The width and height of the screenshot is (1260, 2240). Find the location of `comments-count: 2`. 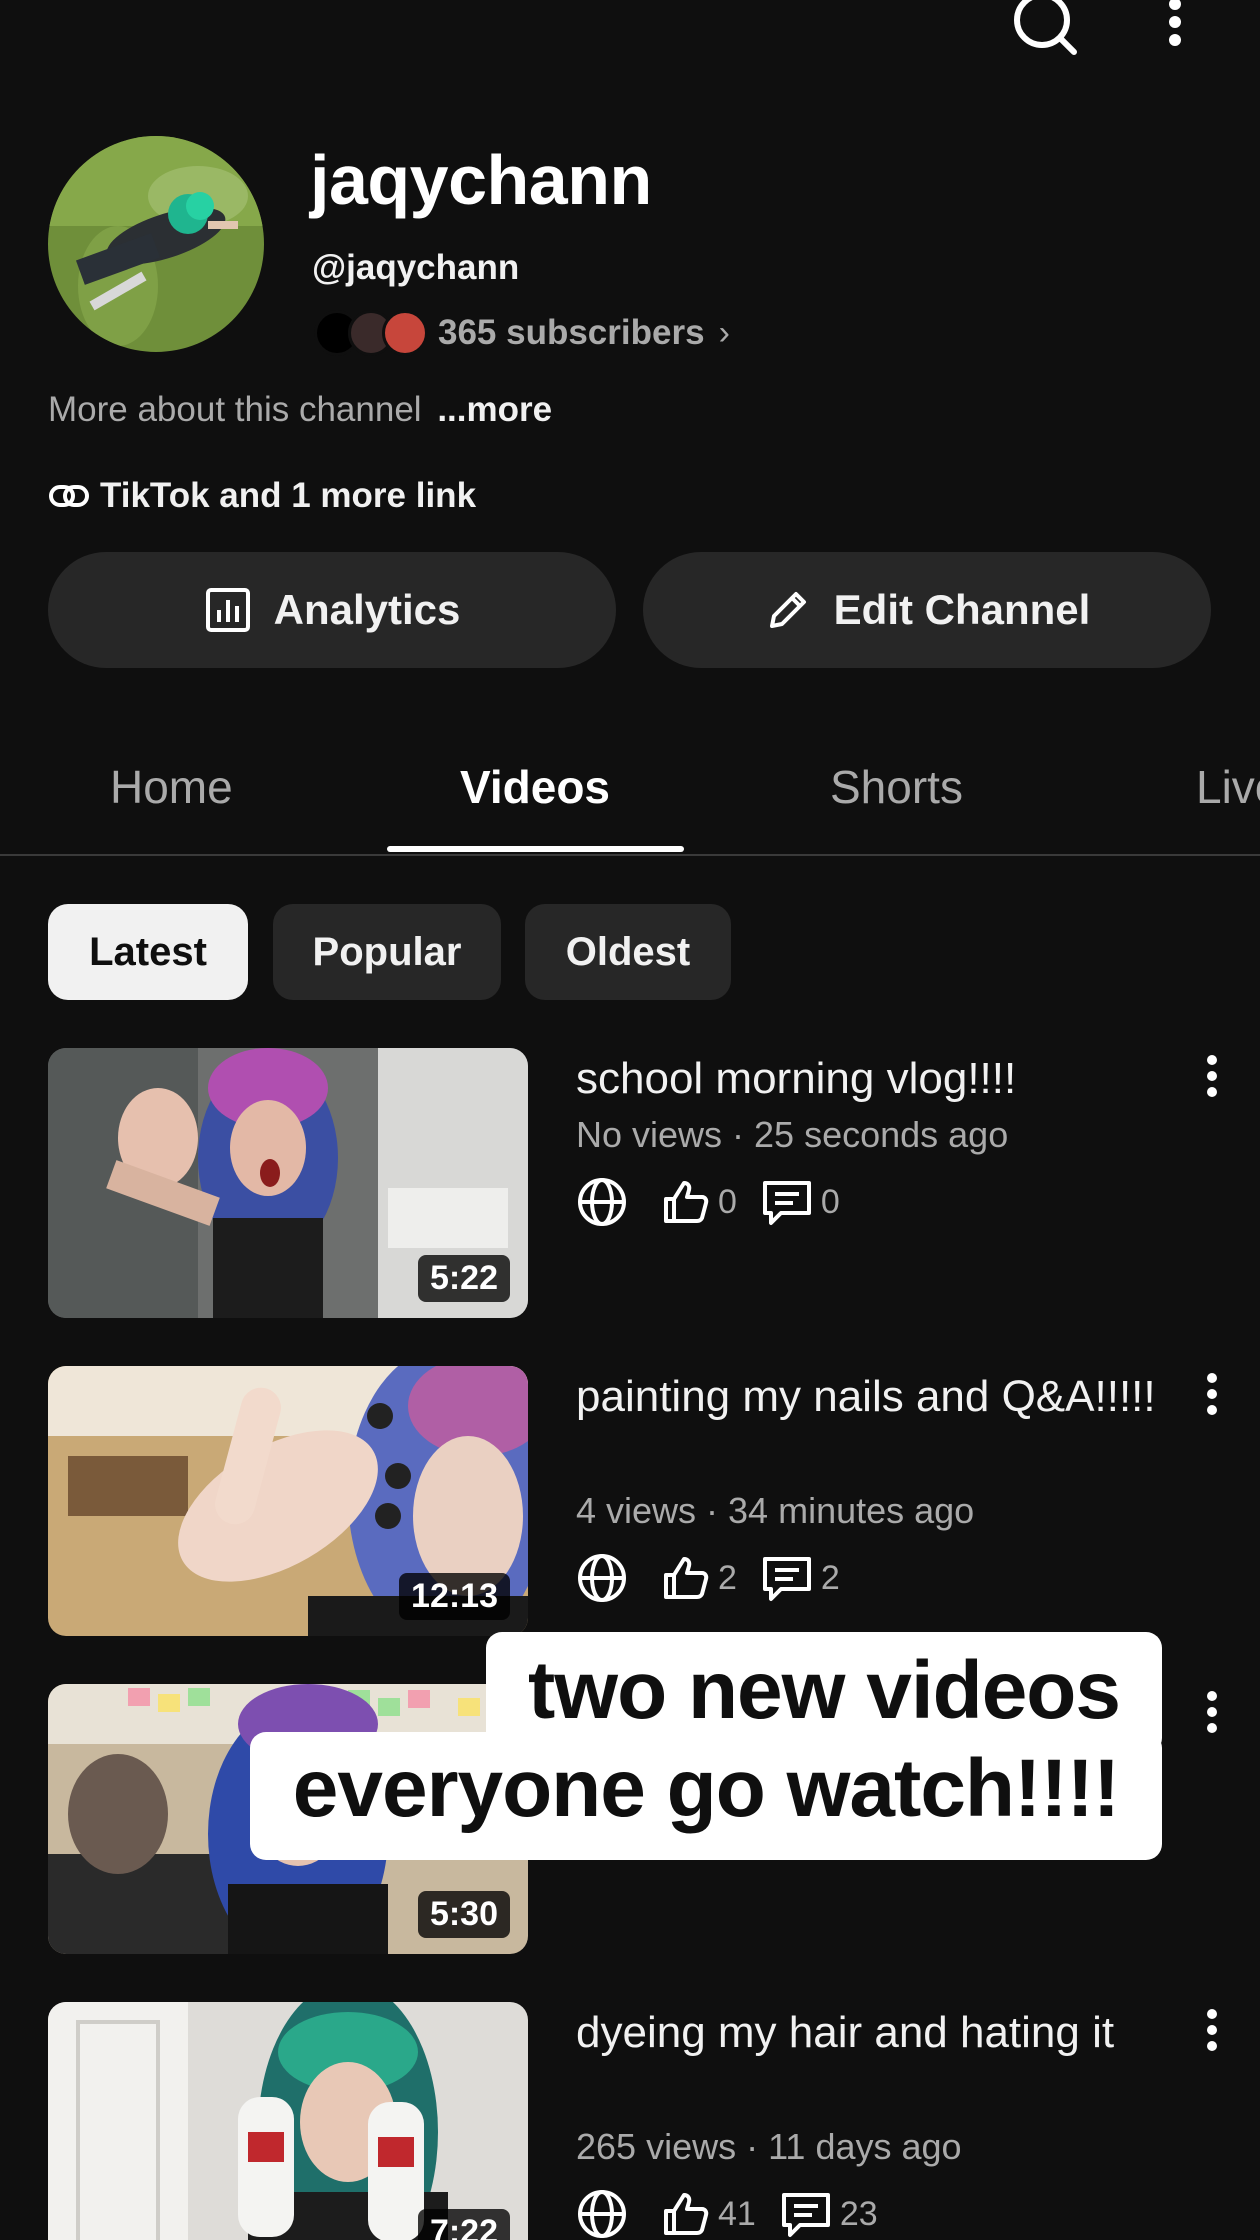

comments-count: 2 is located at coordinates (830, 1577).